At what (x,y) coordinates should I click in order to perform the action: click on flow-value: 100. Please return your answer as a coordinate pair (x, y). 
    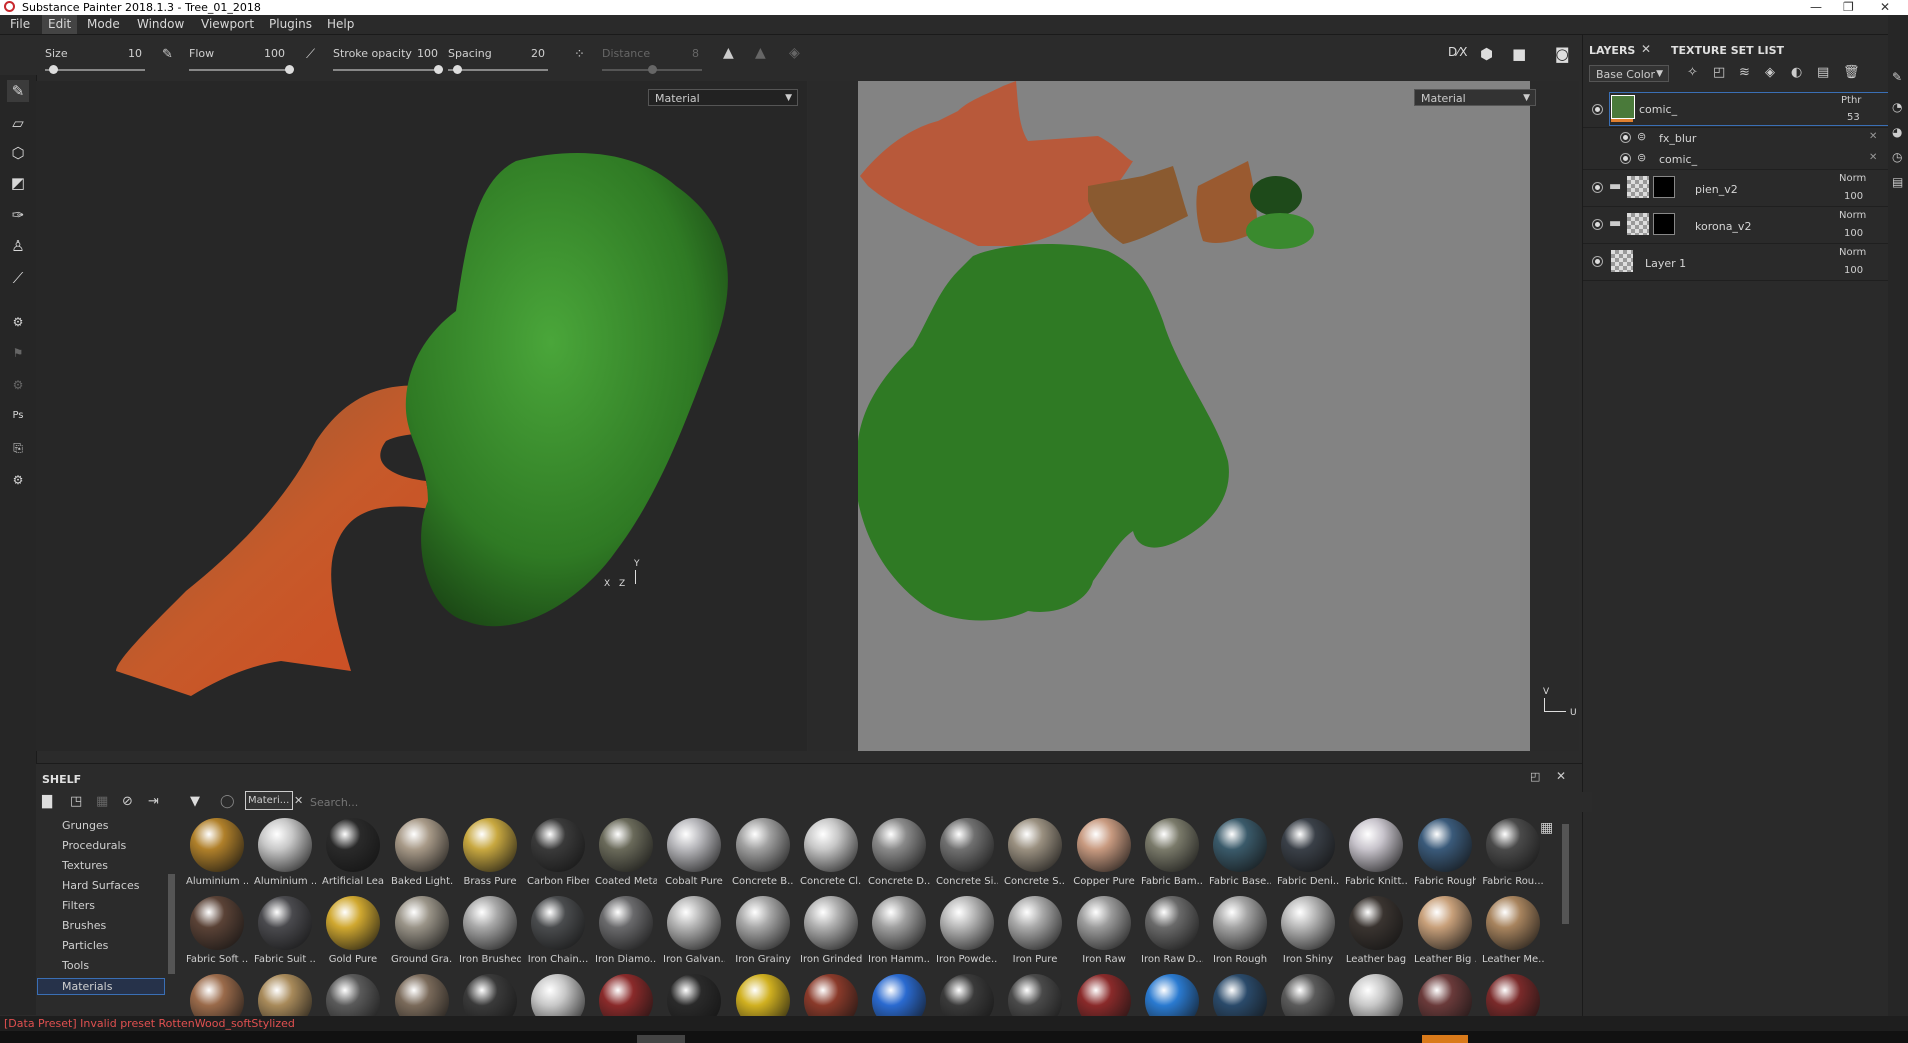
    Looking at the image, I should click on (270, 53).